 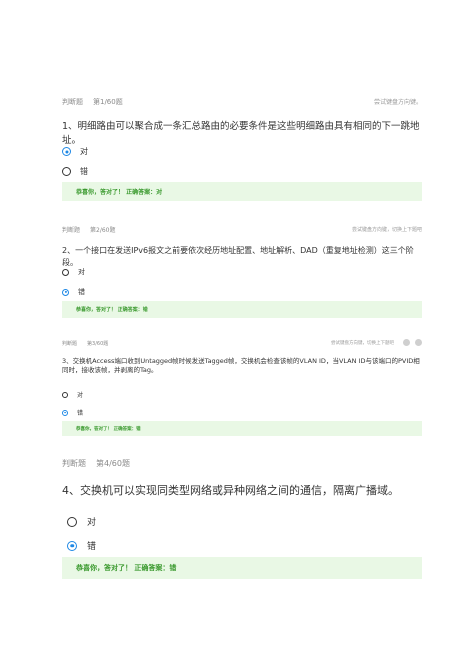 I want to click on keyboard-hint: 尝试键盘方向键。, so click(x=397, y=102).